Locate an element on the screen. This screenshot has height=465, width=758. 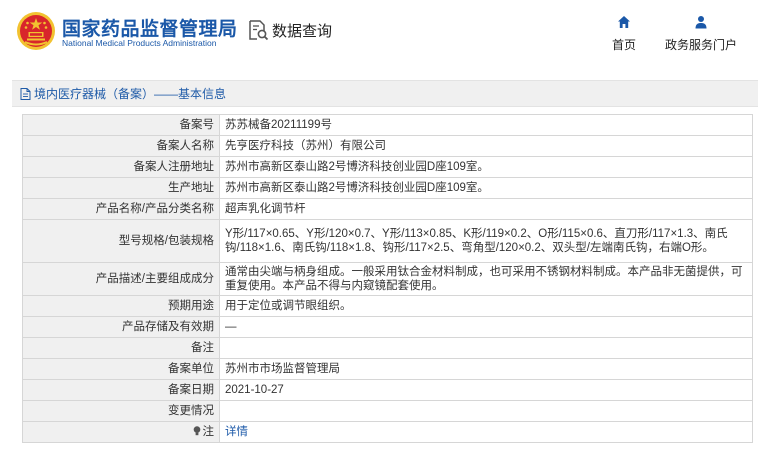
row-filing-authority: 备案单位 苏州市市场监督管理局 is located at coordinates (387, 369).